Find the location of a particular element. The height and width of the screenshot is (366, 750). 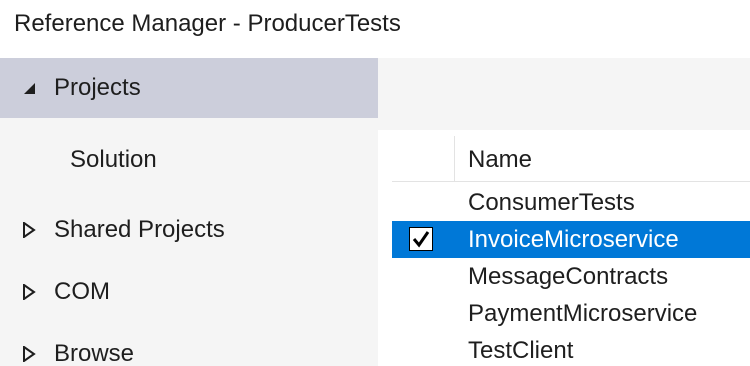

column-divider is located at coordinates (454, 159).